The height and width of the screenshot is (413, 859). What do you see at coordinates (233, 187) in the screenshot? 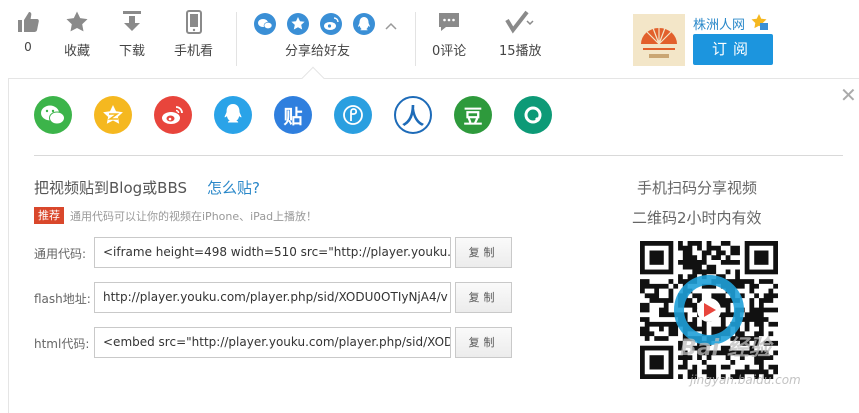
I see `how-to-paste-link: 怎么贴?` at bounding box center [233, 187].